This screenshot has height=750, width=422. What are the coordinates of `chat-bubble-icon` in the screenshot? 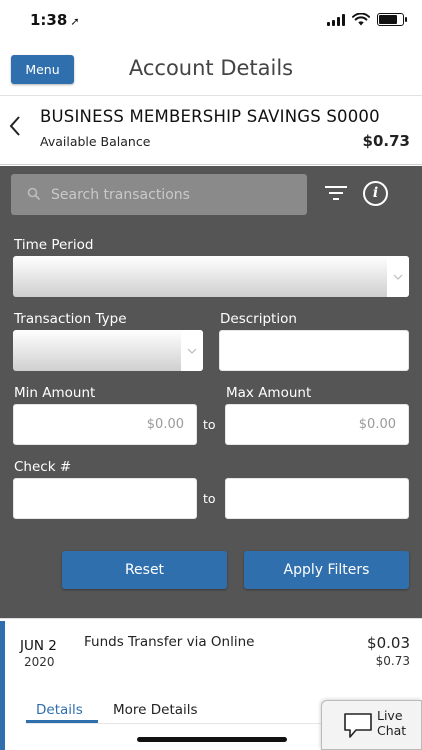 It's located at (358, 725).